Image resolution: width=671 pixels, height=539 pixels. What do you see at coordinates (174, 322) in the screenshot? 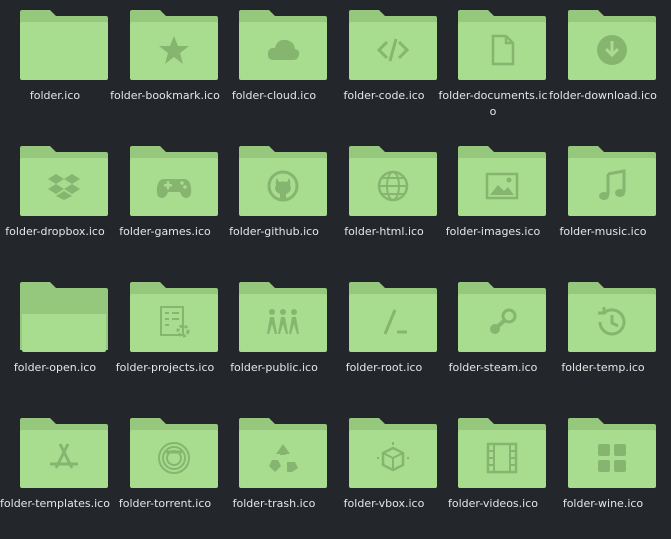
I see `projects-icon` at bounding box center [174, 322].